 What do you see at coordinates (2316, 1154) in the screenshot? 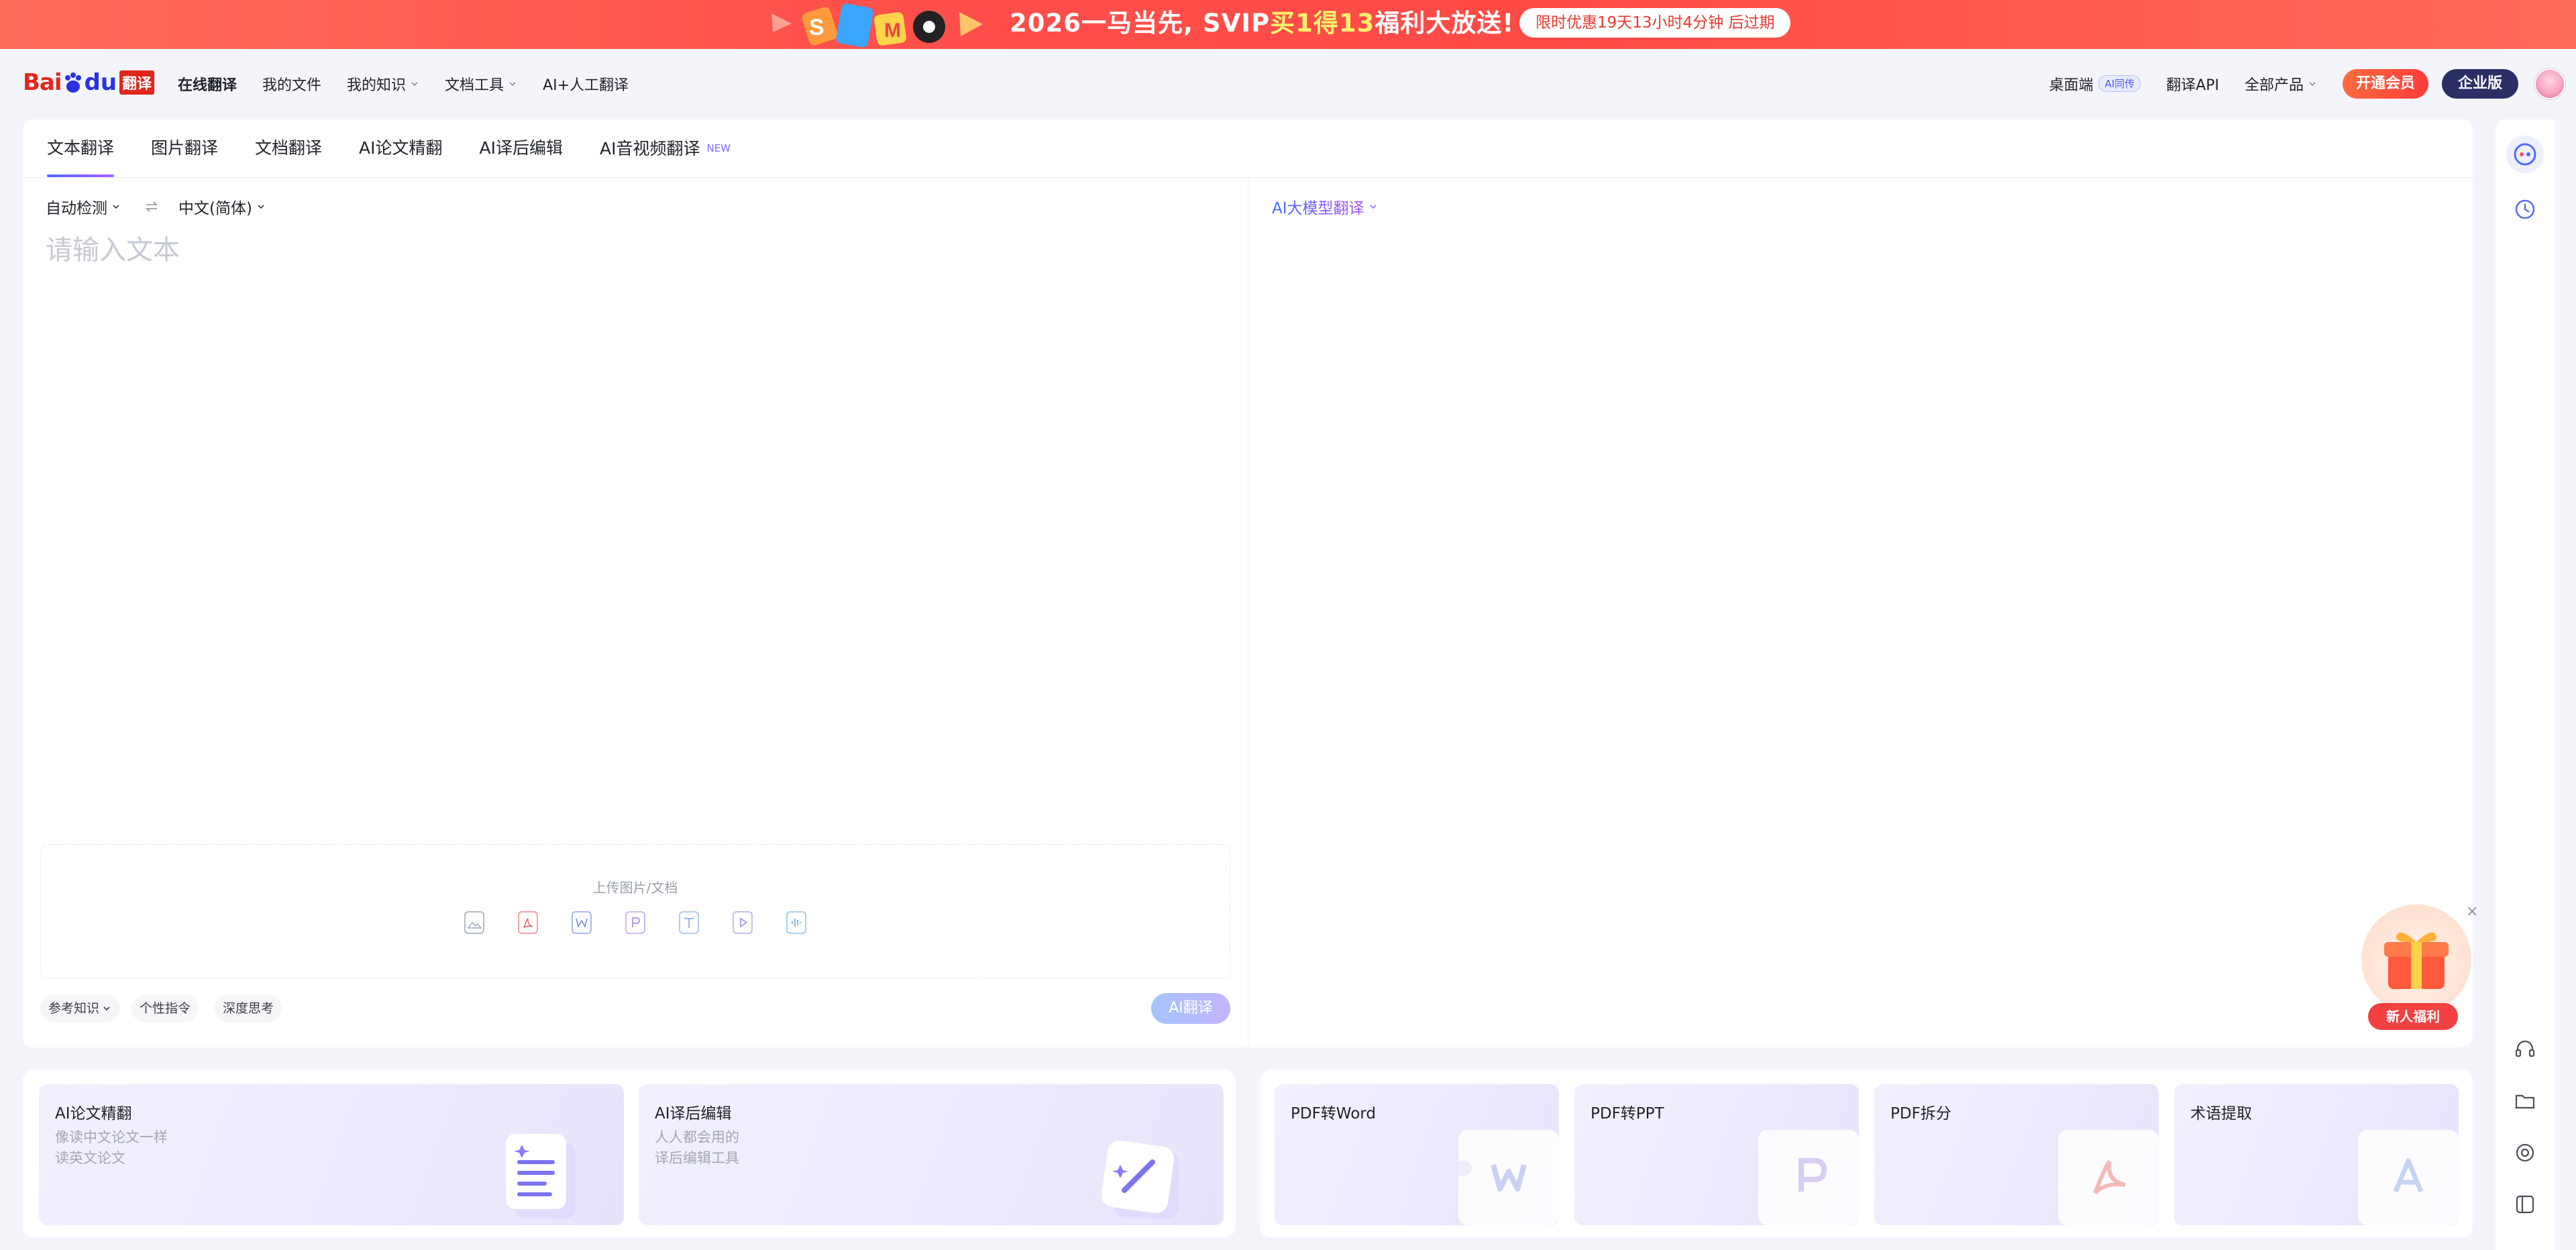
I see `tool-card-term-extract: 术语提取` at bounding box center [2316, 1154].